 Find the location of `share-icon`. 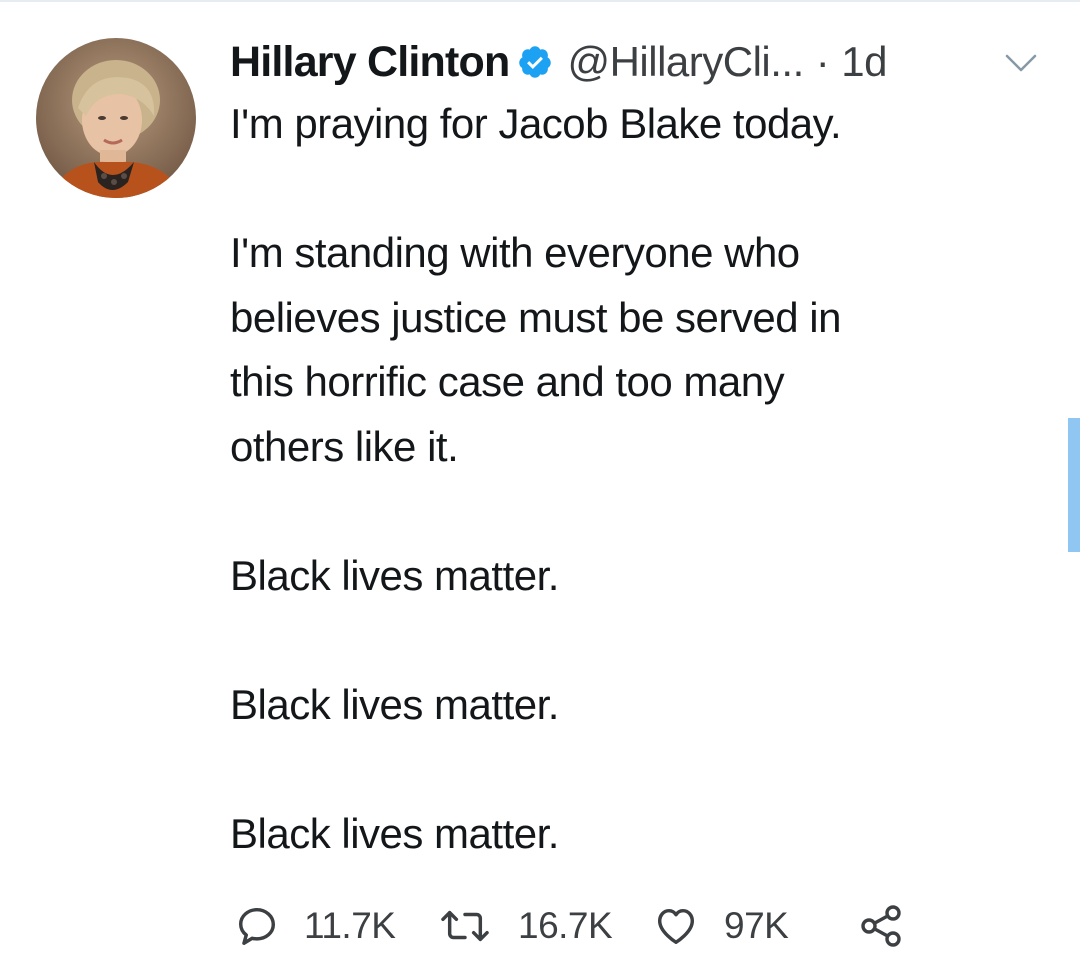

share-icon is located at coordinates (882, 926).